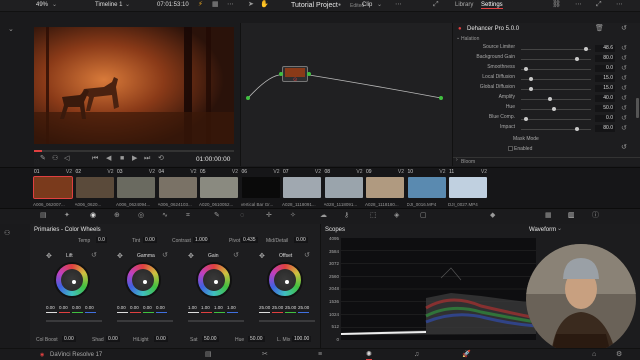 This screenshot has height=360, width=640. I want to click on clip-selector: Clip, so click(367, 5).